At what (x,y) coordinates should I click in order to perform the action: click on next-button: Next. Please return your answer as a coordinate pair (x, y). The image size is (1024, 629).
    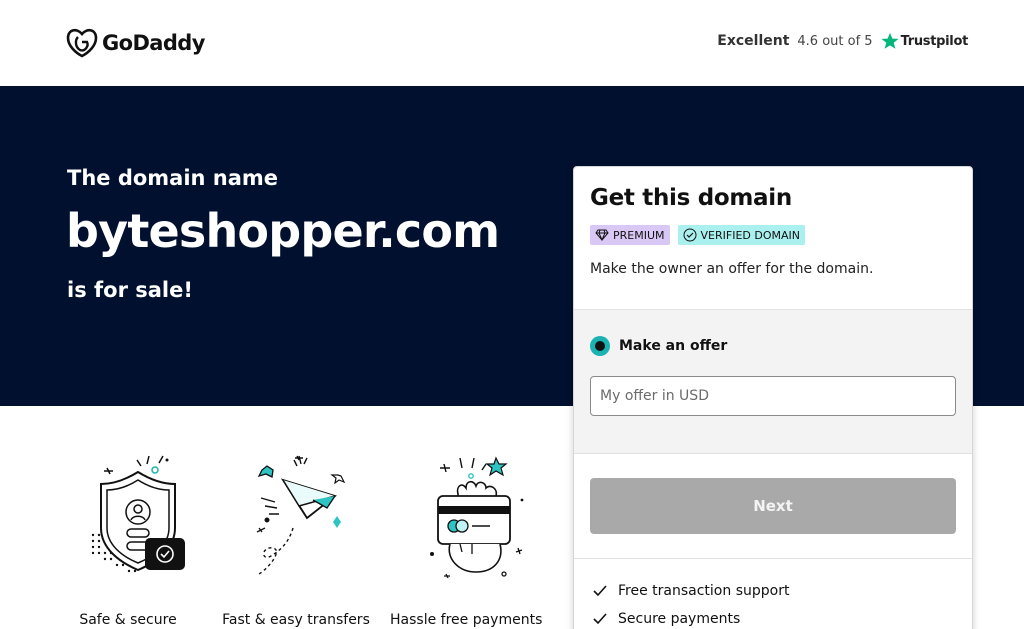
    Looking at the image, I should click on (773, 506).